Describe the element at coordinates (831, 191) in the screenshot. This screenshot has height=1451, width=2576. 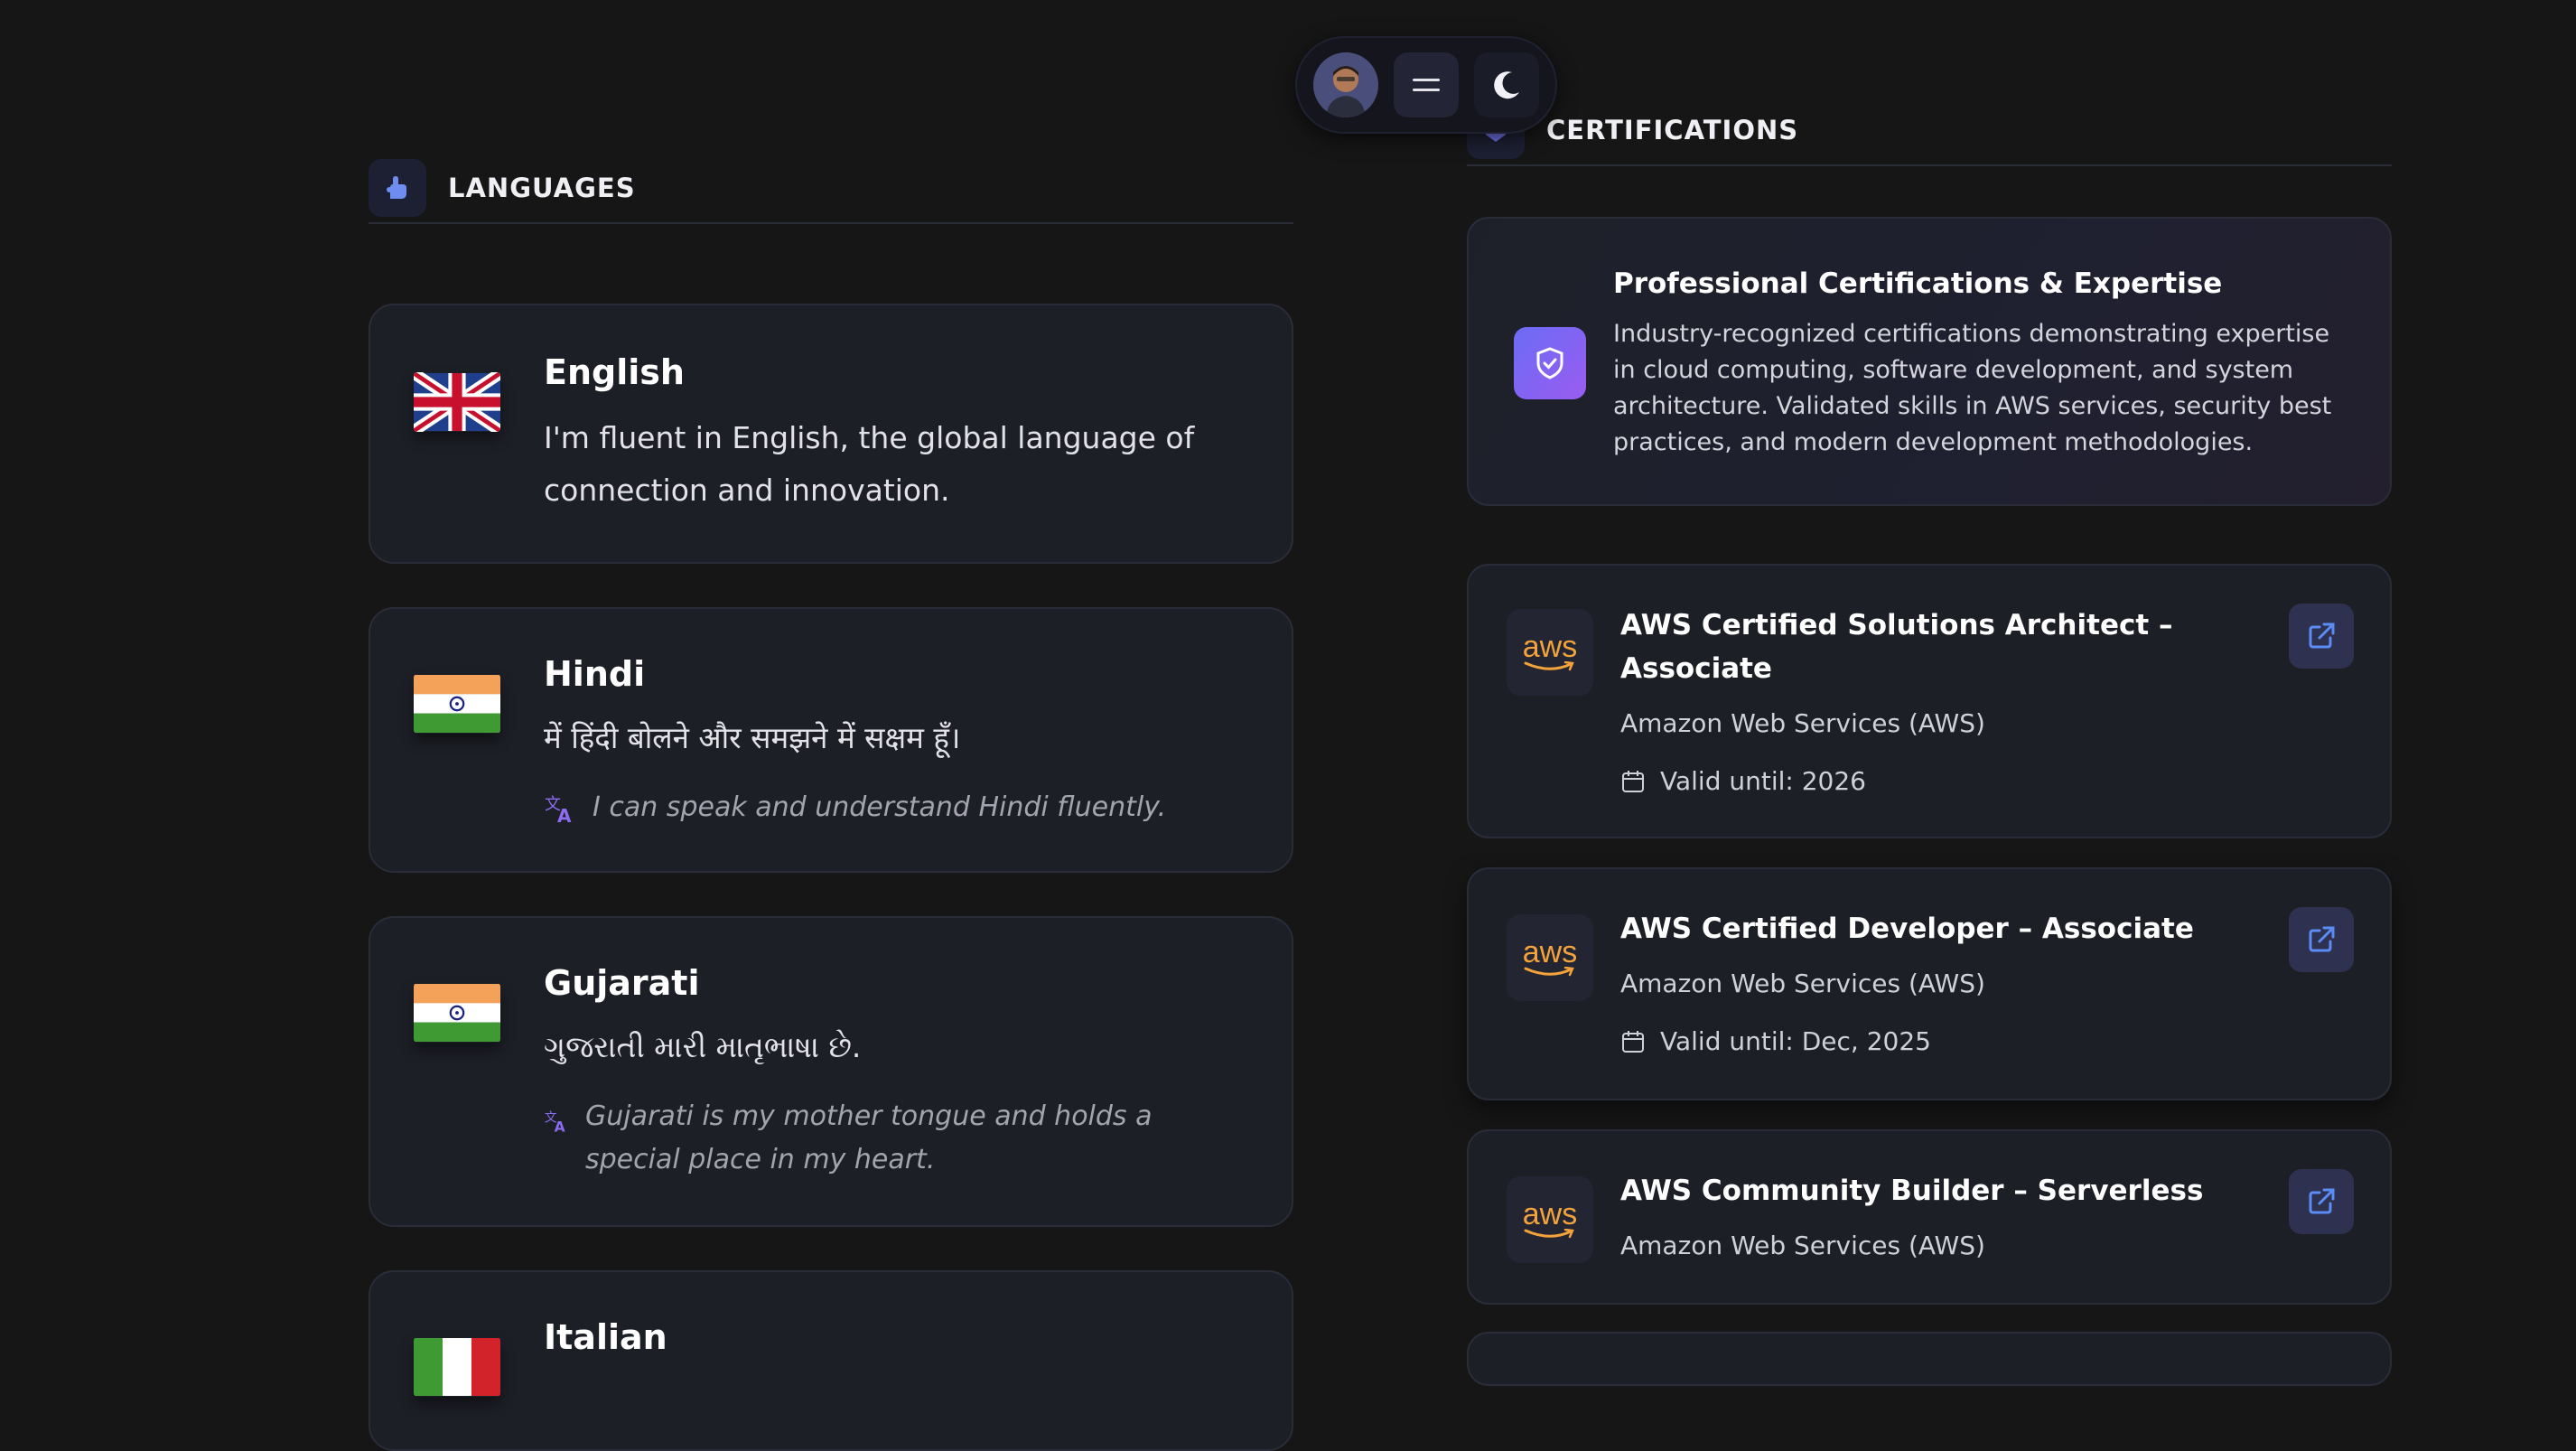
I see `languages-header: LANGUAGES` at that location.